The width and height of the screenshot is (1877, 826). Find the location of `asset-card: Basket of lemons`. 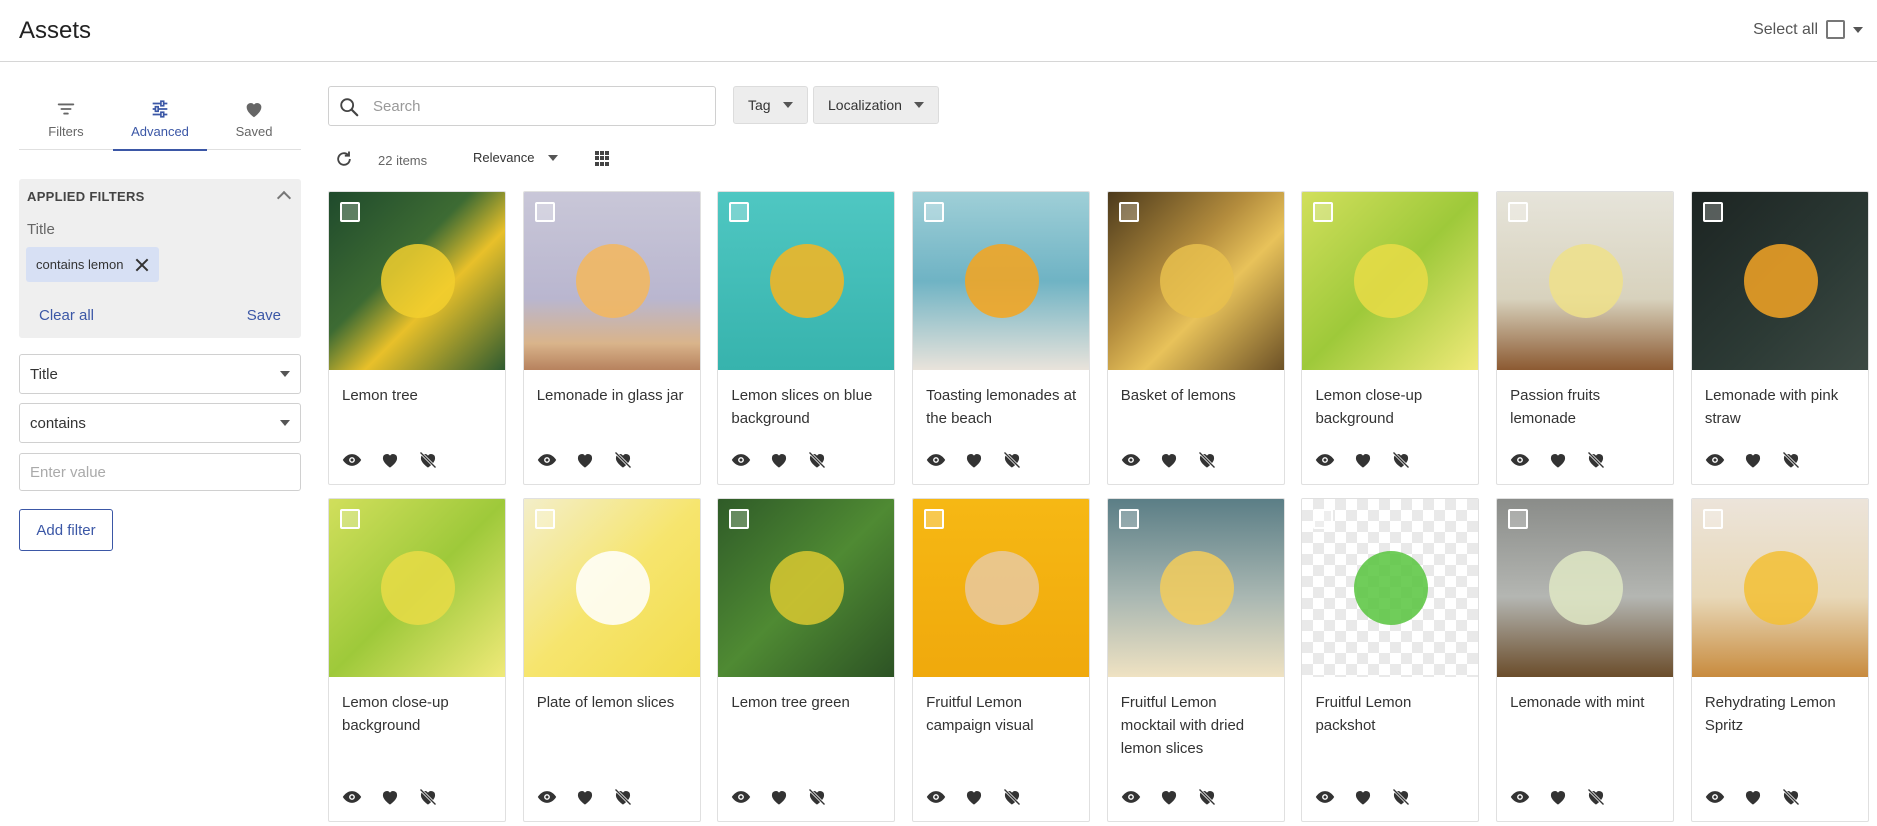

asset-card: Basket of lemons is located at coordinates (1195, 338).